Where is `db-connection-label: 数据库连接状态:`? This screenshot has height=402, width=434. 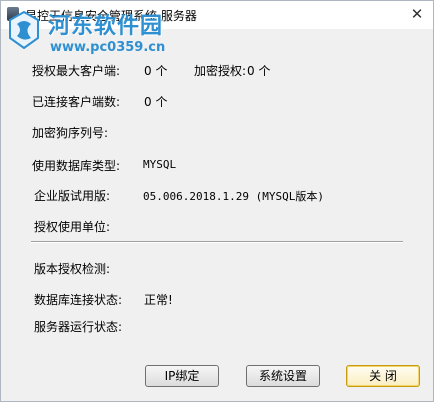 db-connection-label: 数据库连接状态: is located at coordinates (78, 300).